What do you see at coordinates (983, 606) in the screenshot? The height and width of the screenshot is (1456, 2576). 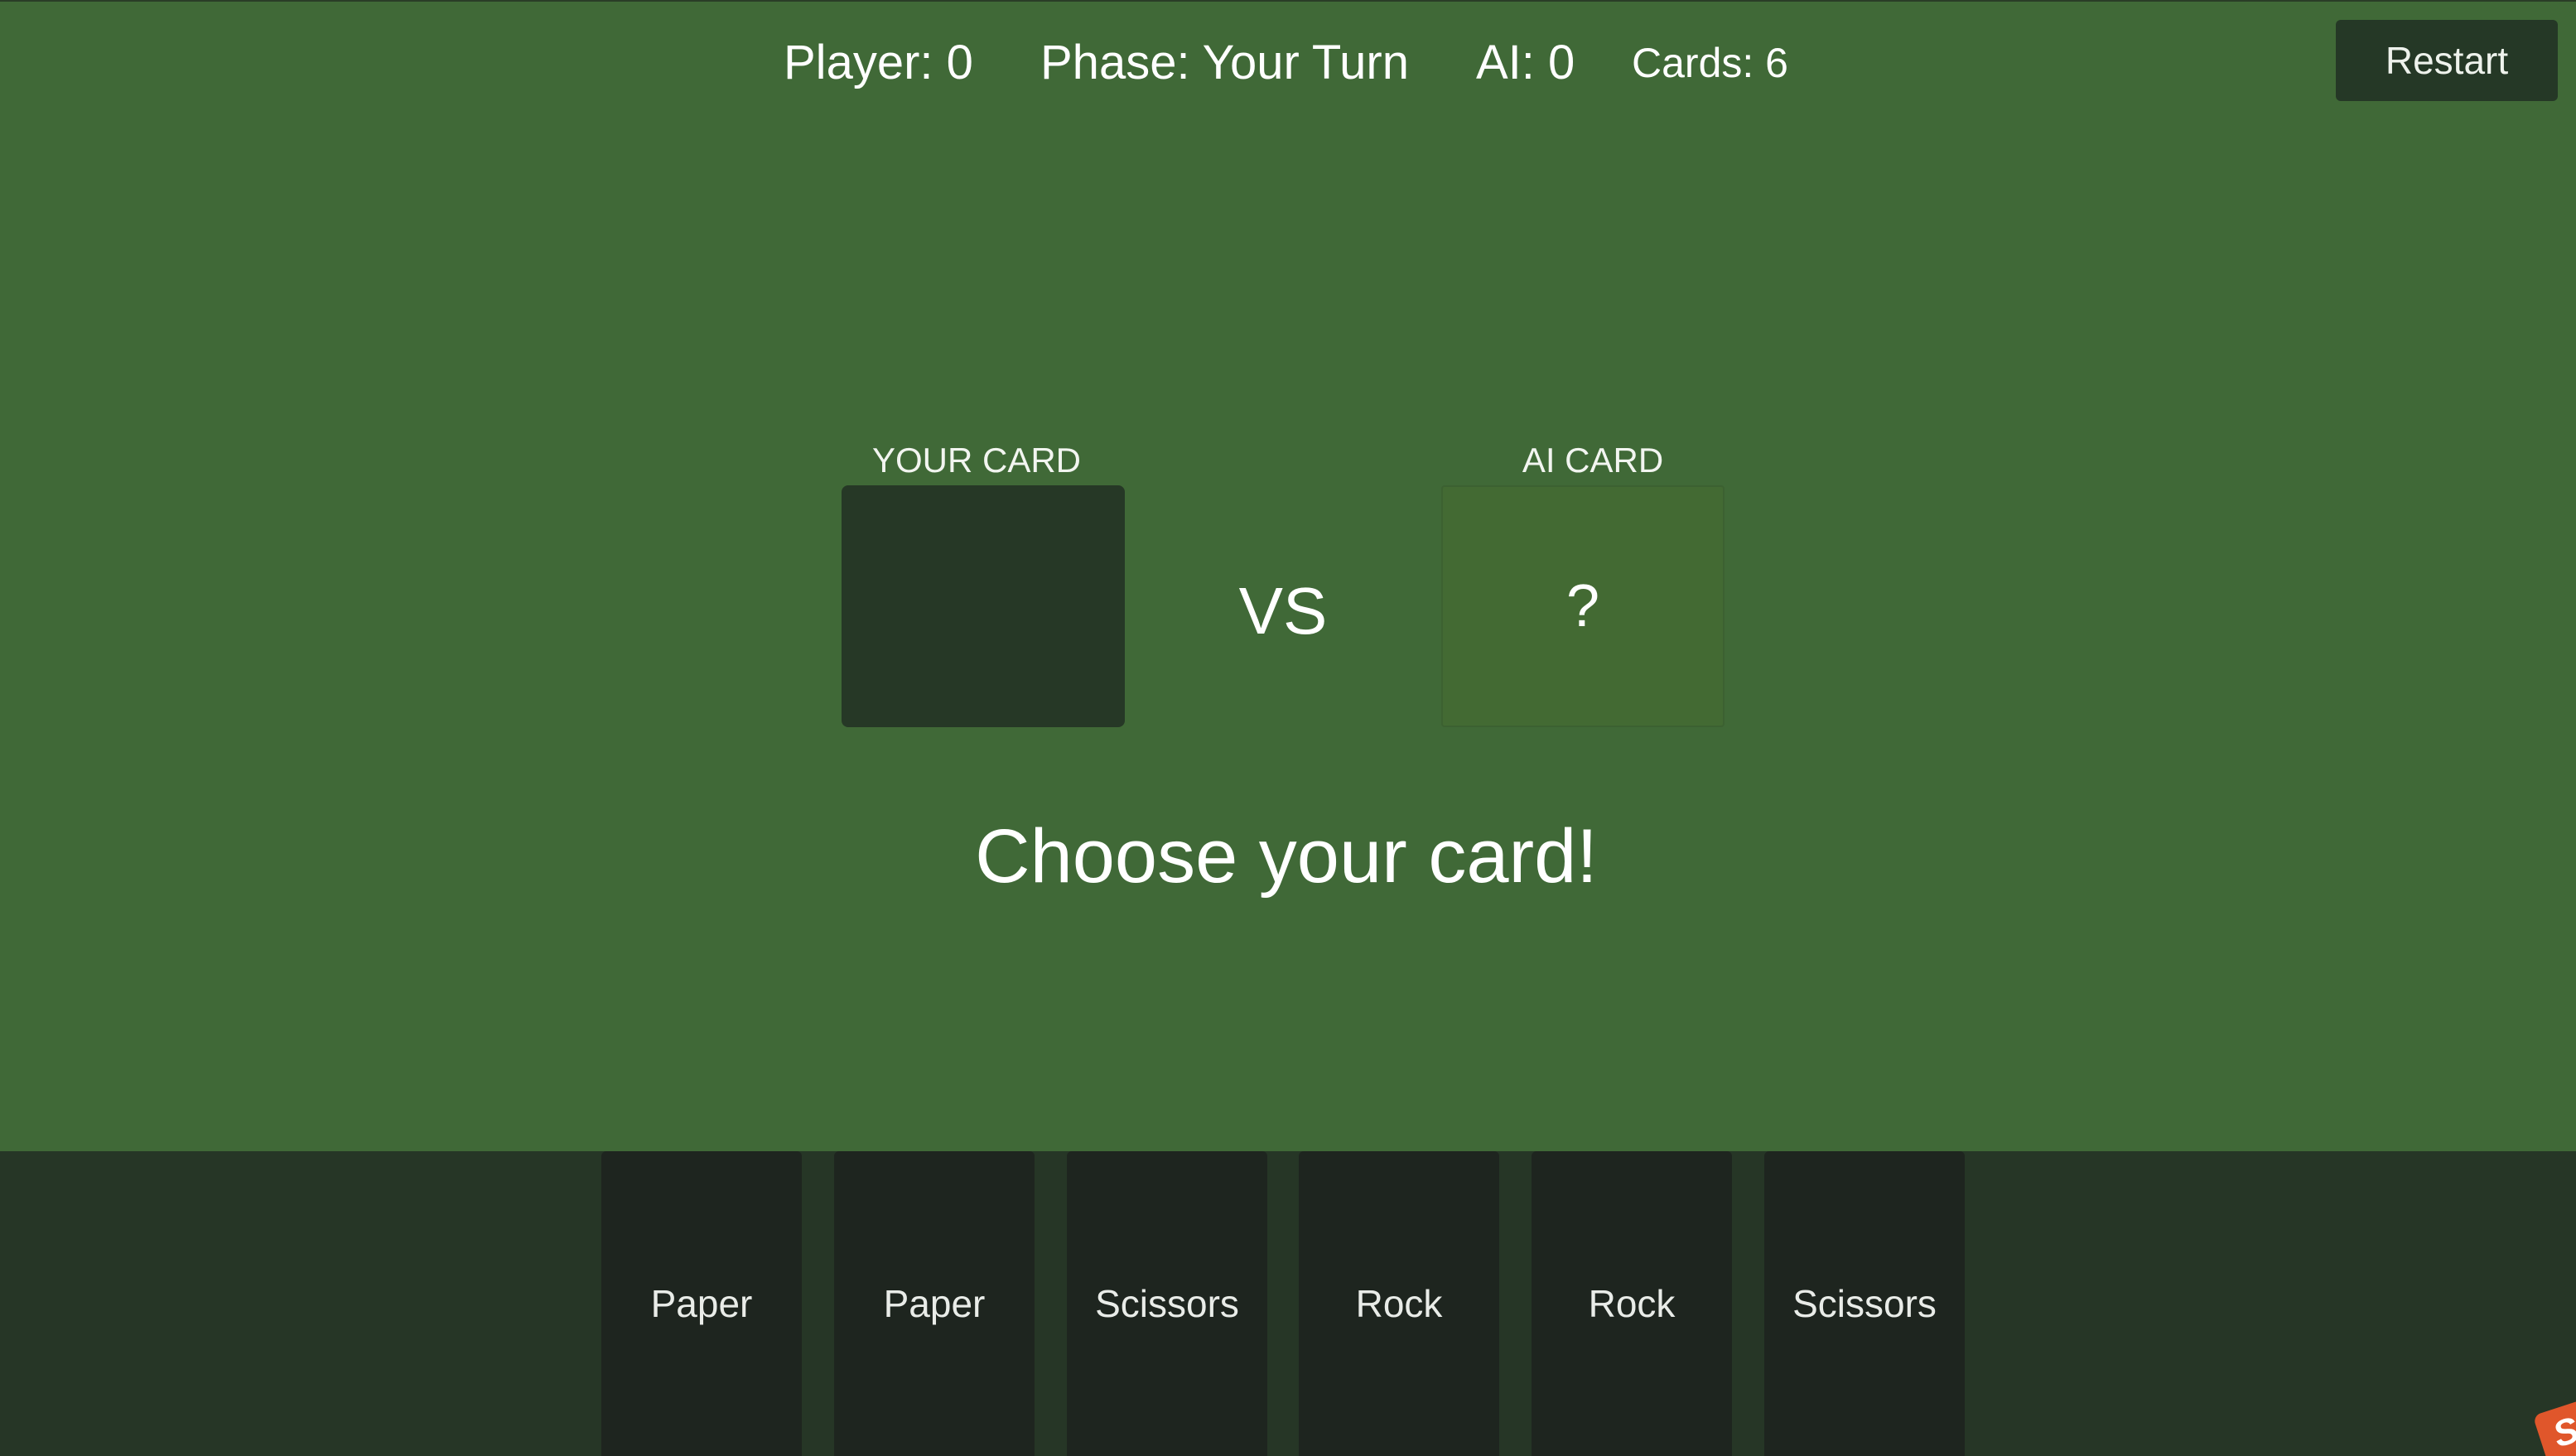 I see `your-card-slot` at bounding box center [983, 606].